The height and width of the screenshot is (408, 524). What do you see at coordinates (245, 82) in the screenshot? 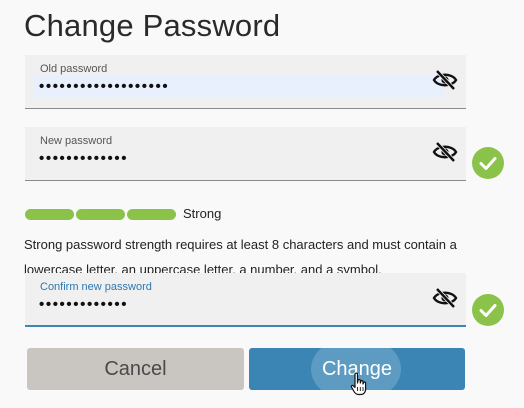
I see `old-password-field: Old password •••••••••••••••••••` at bounding box center [245, 82].